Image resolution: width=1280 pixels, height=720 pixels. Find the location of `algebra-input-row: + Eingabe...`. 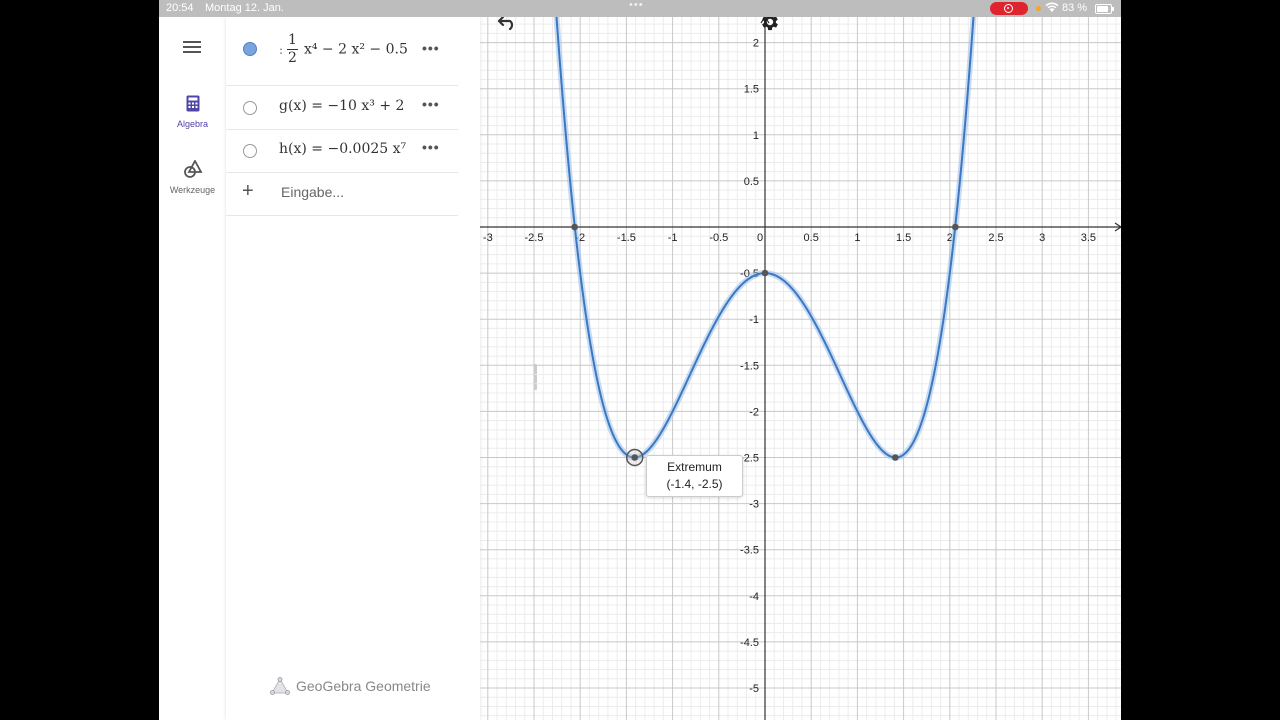

algebra-input-row: + Eingabe... is located at coordinates (342, 194).